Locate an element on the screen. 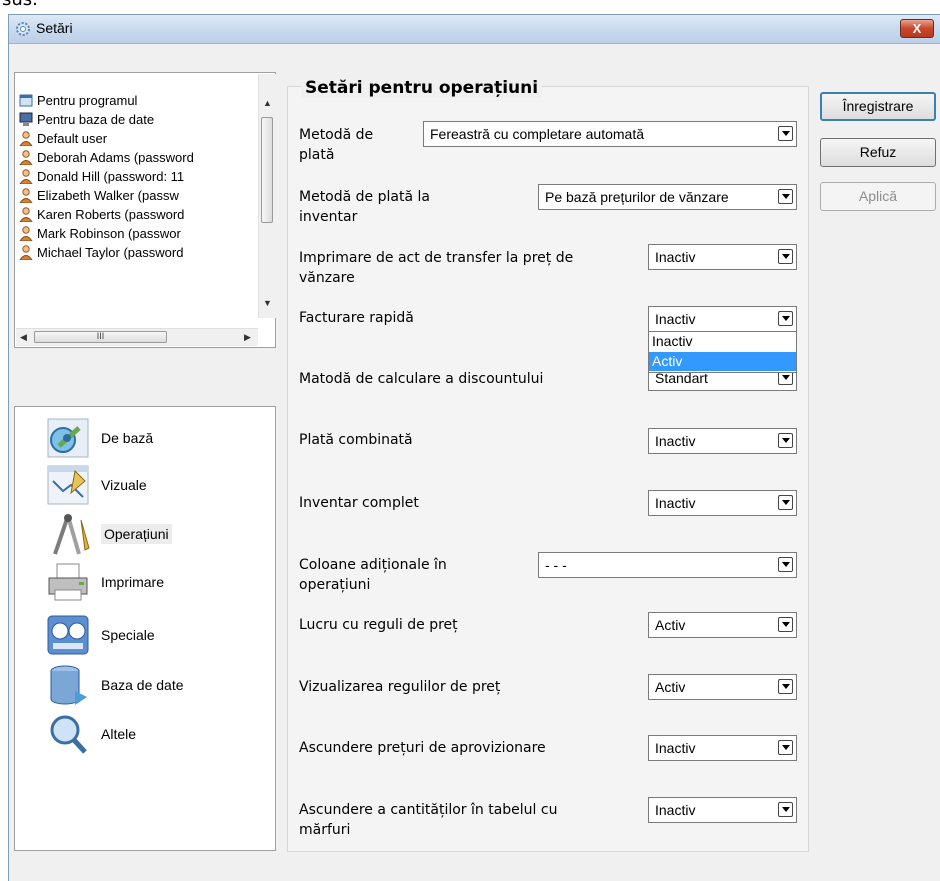  apply-button: Aplică is located at coordinates (878, 196).